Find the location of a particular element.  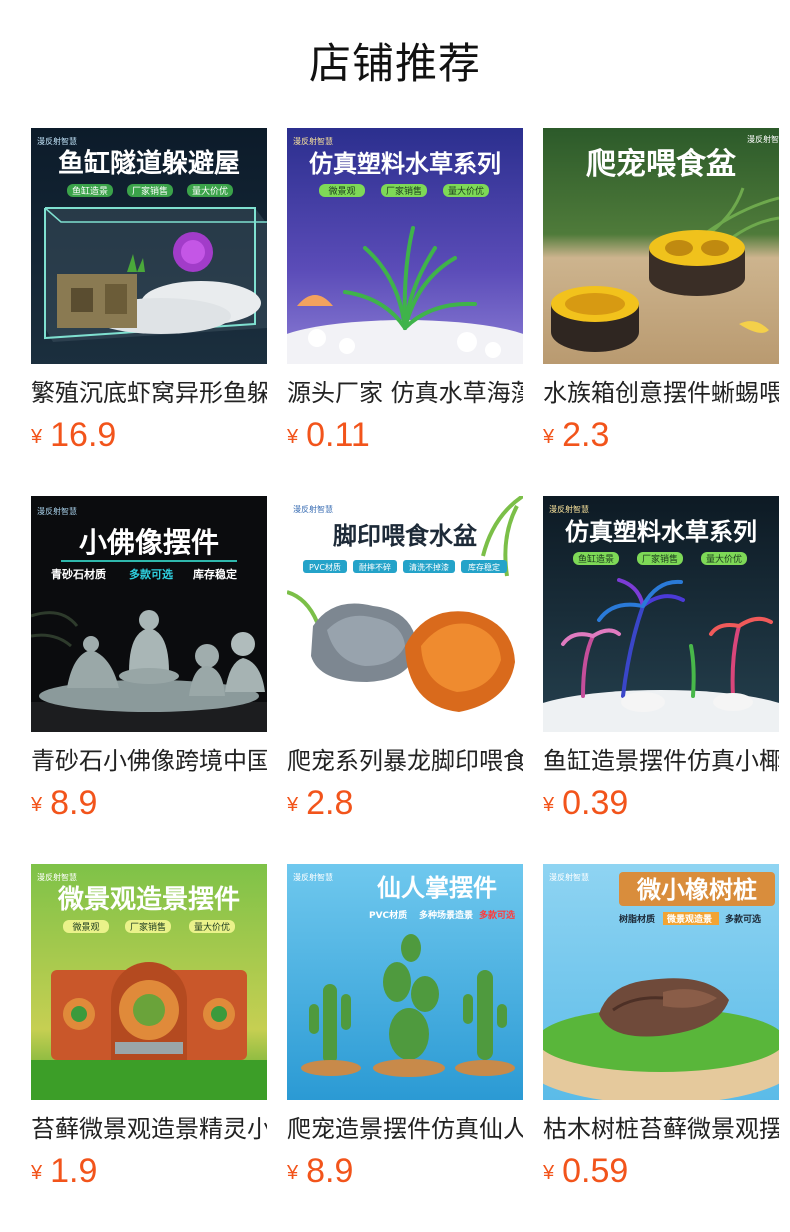

product-price: ¥0.39 is located at coordinates (661, 803).